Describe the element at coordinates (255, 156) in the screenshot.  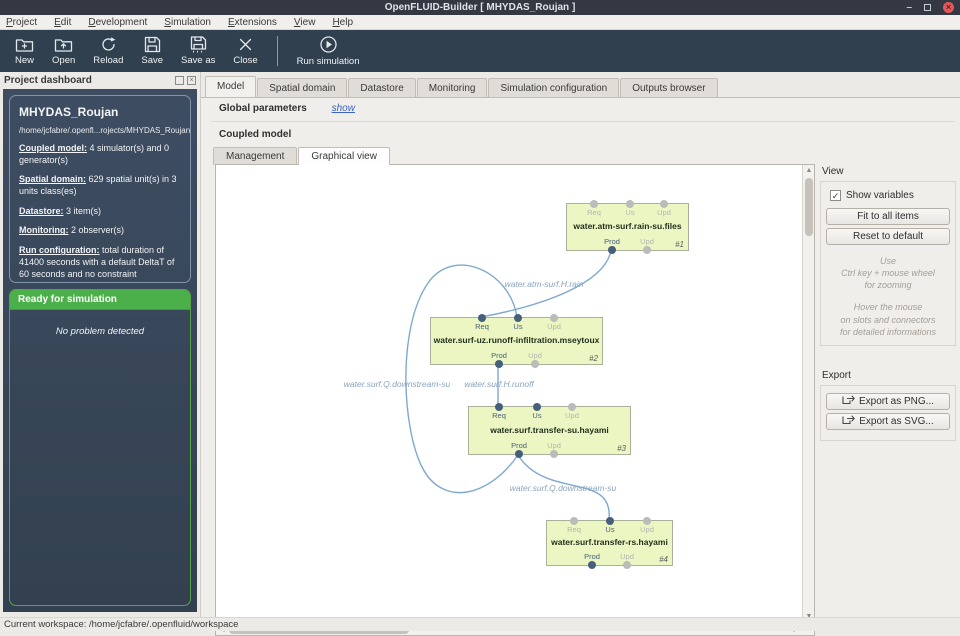
I see `subtab-management: Management` at that location.